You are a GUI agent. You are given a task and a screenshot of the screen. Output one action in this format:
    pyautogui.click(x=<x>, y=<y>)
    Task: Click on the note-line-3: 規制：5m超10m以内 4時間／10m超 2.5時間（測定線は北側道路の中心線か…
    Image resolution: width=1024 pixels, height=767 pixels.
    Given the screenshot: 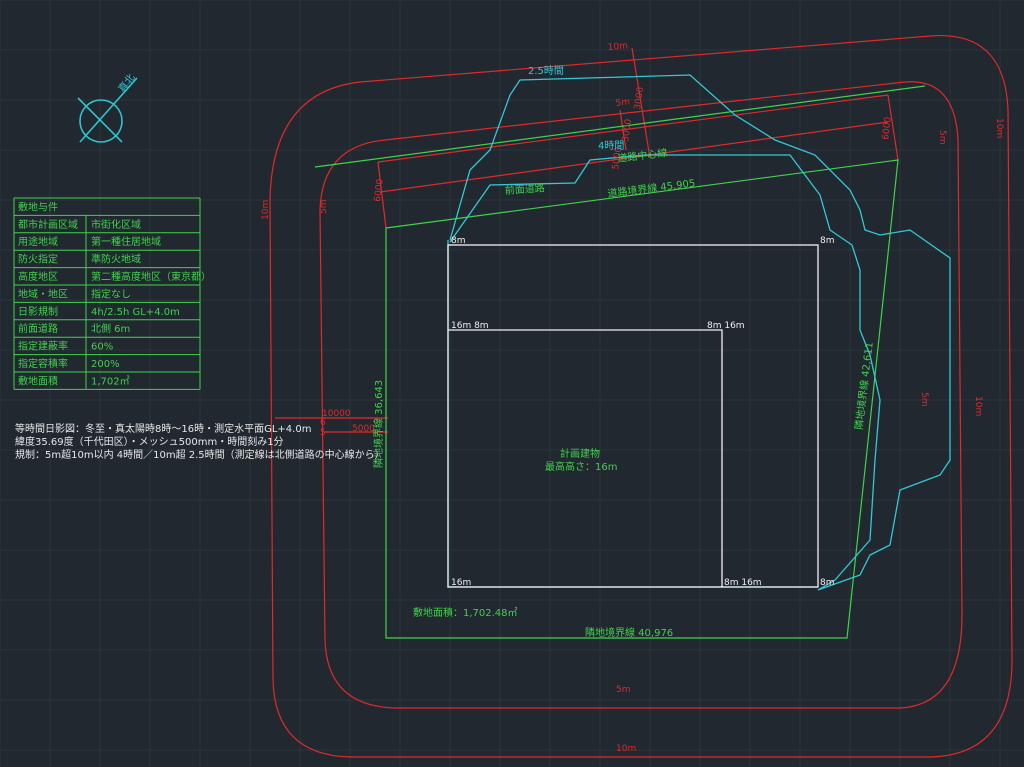 What is the action you would take?
    pyautogui.click(x=200, y=454)
    